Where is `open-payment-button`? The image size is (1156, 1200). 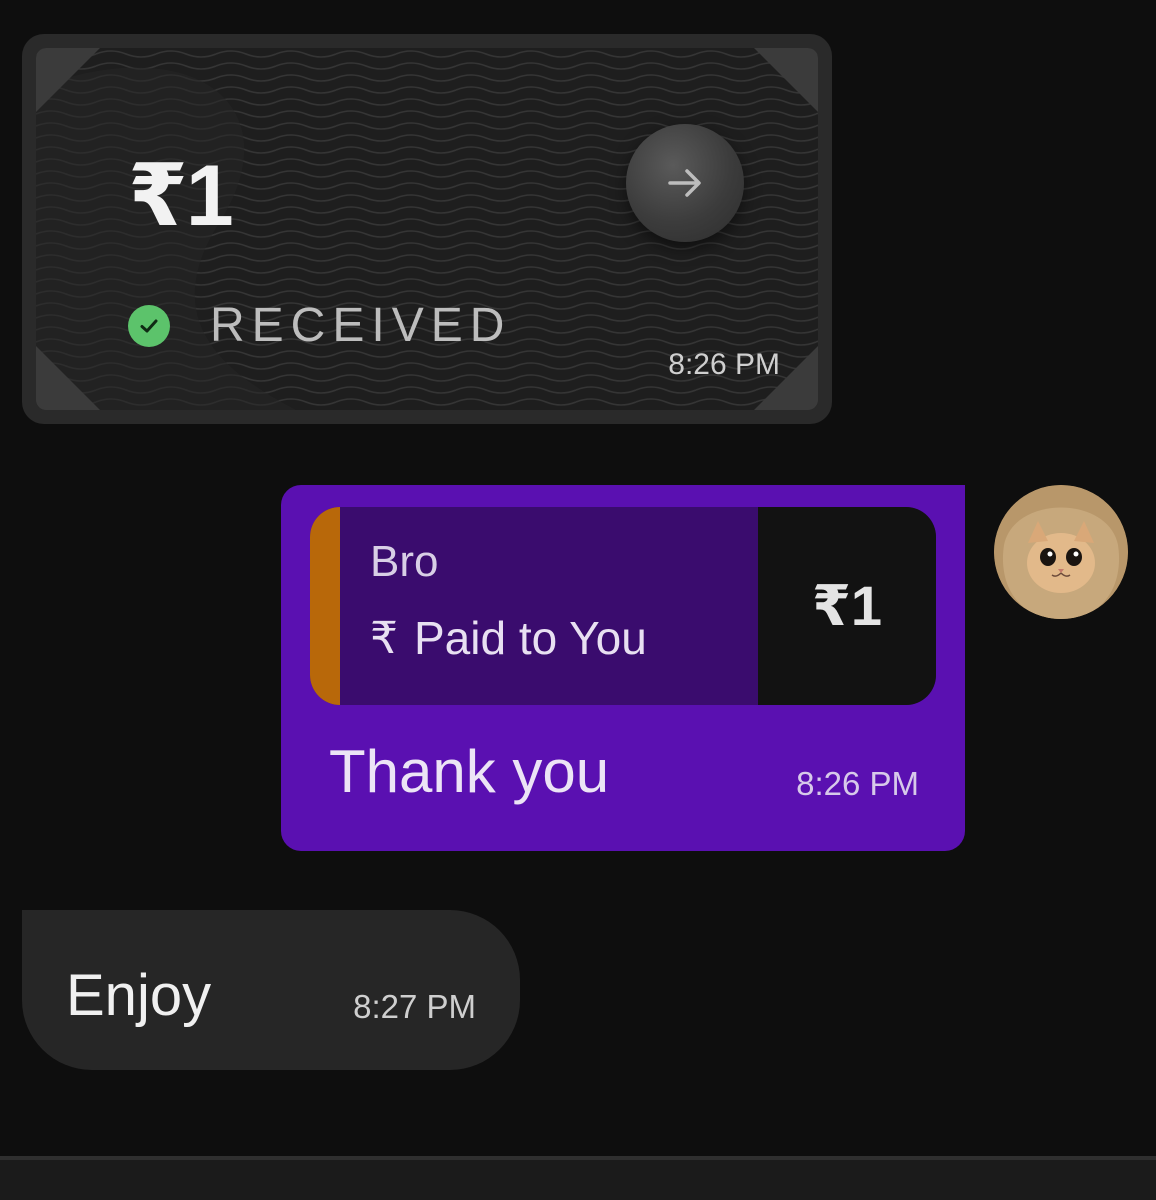
open-payment-button is located at coordinates (685, 183).